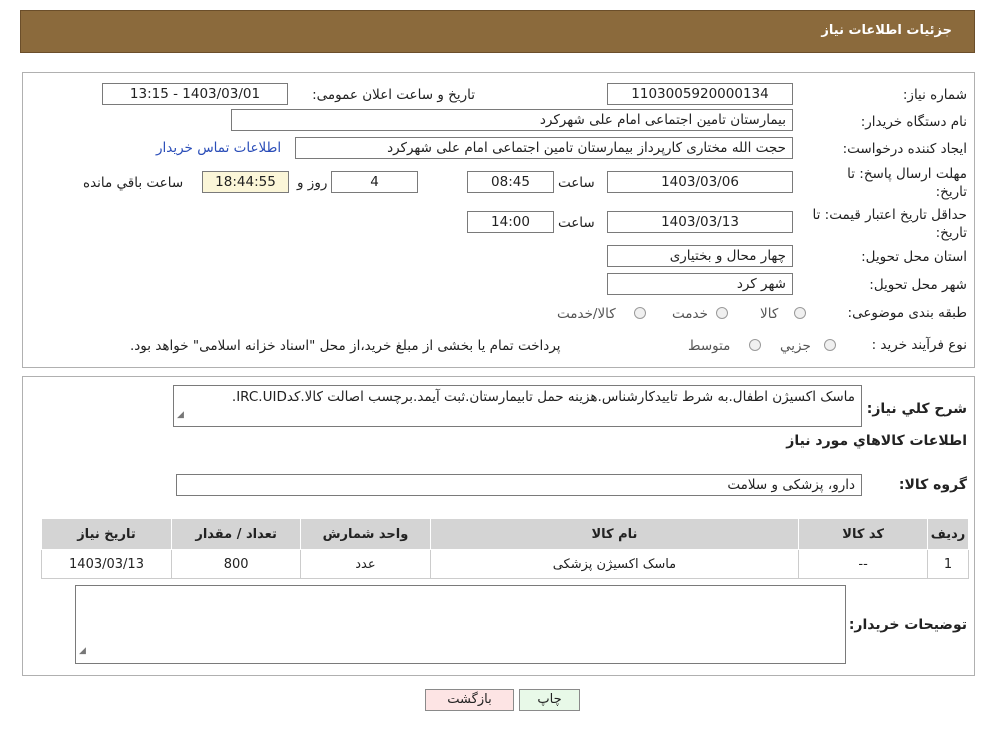 The width and height of the screenshot is (985, 733). I want to click on city-label: شهر محل تحویل:, so click(918, 285).